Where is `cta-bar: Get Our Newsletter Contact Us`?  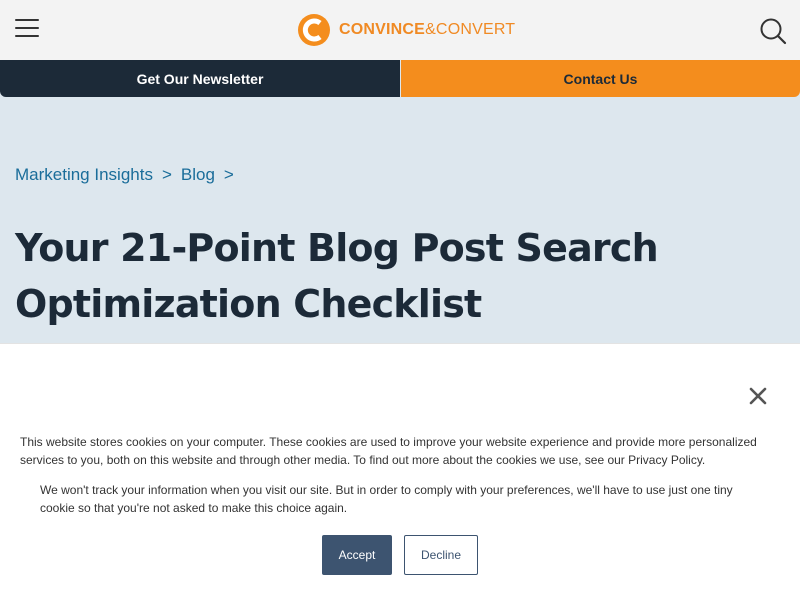 cta-bar: Get Our Newsletter Contact Us is located at coordinates (400, 78).